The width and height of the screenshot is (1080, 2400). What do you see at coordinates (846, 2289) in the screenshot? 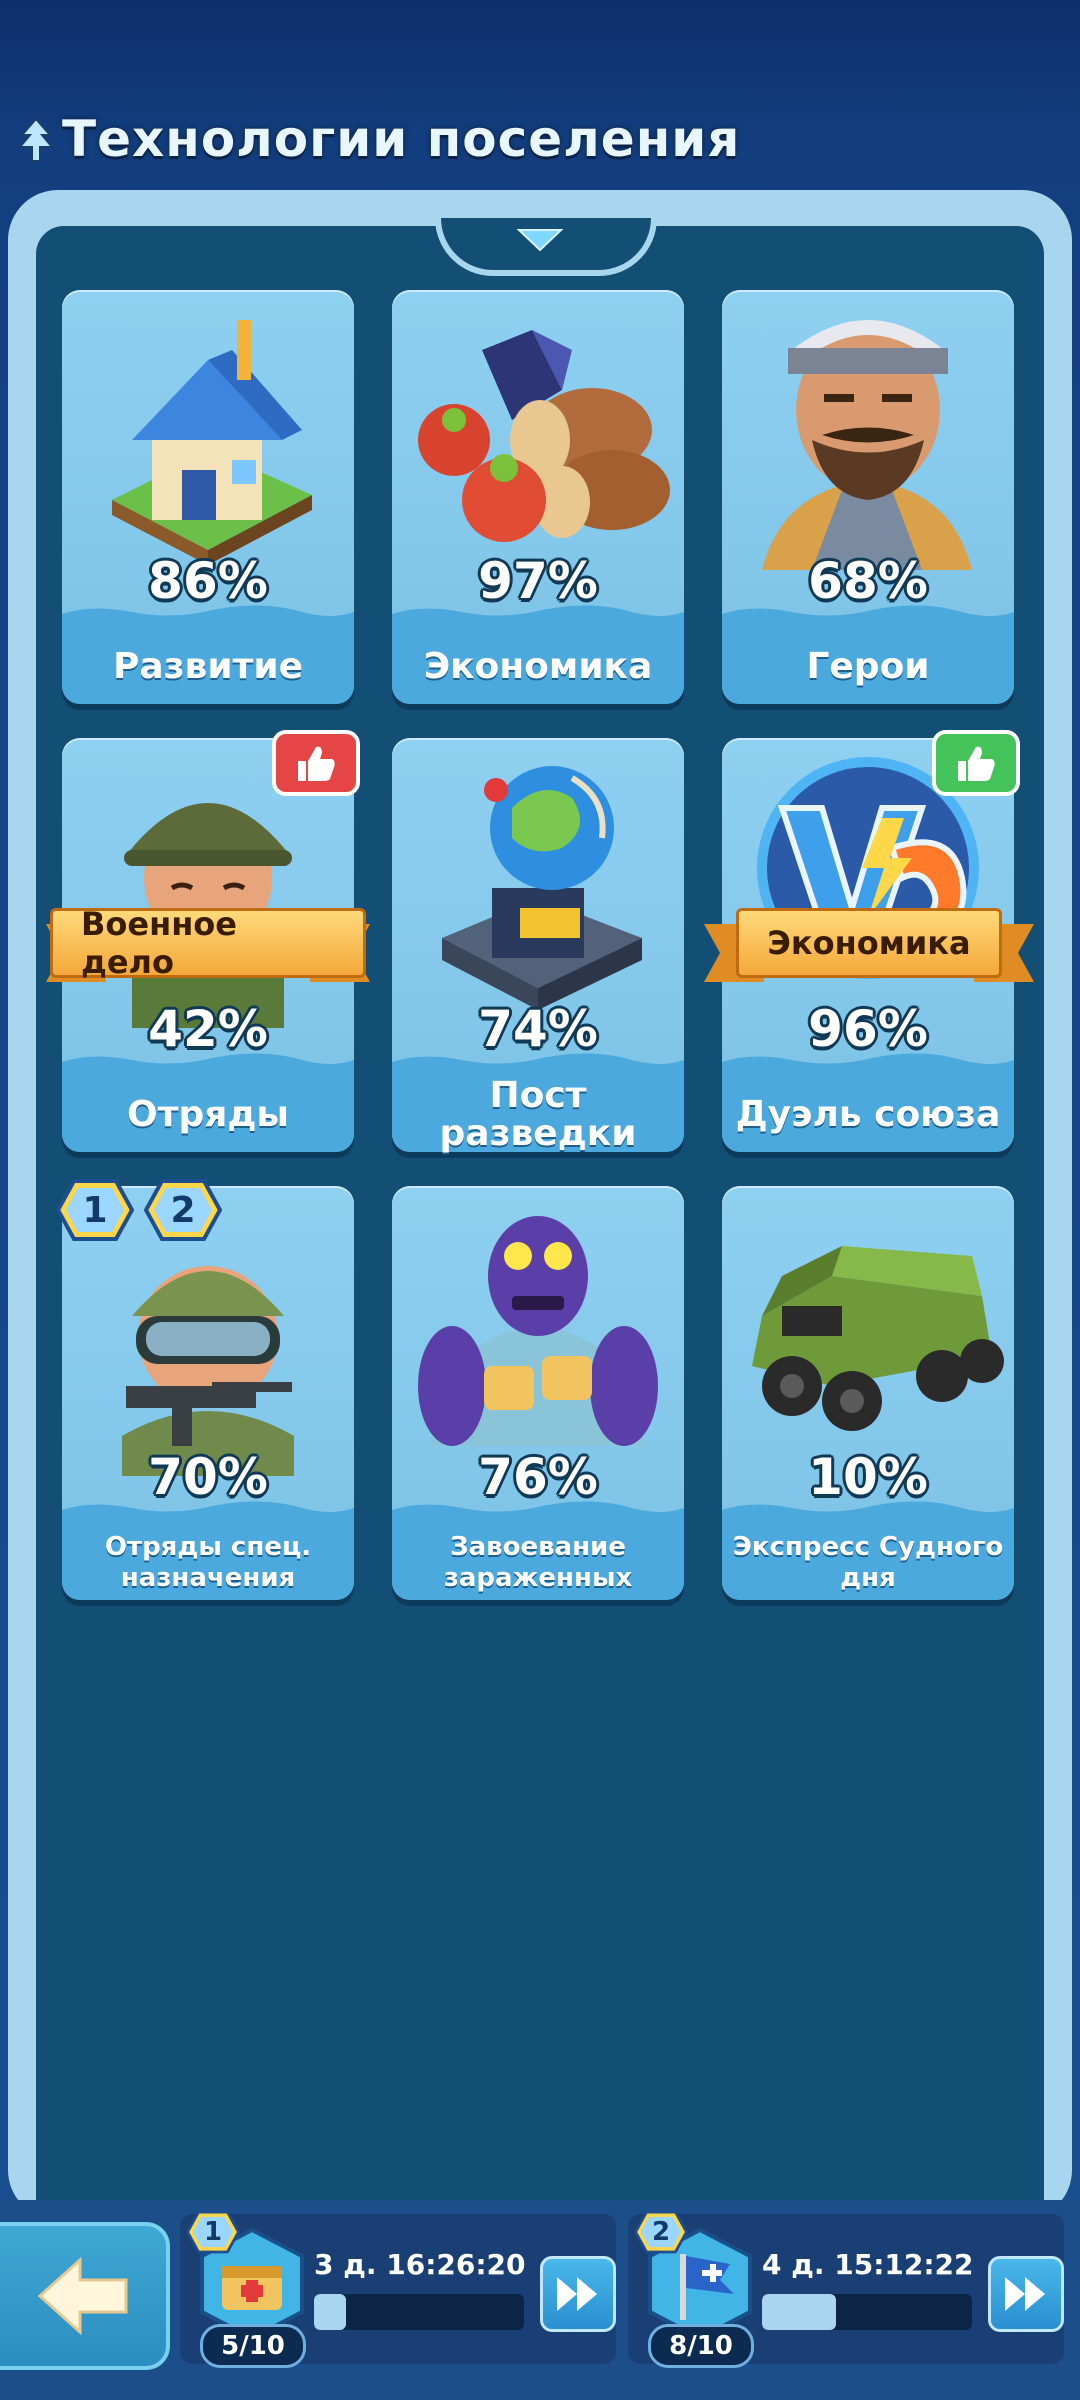
I see `research-queue-2: 2 8/10 4 д. 15:12:22` at bounding box center [846, 2289].